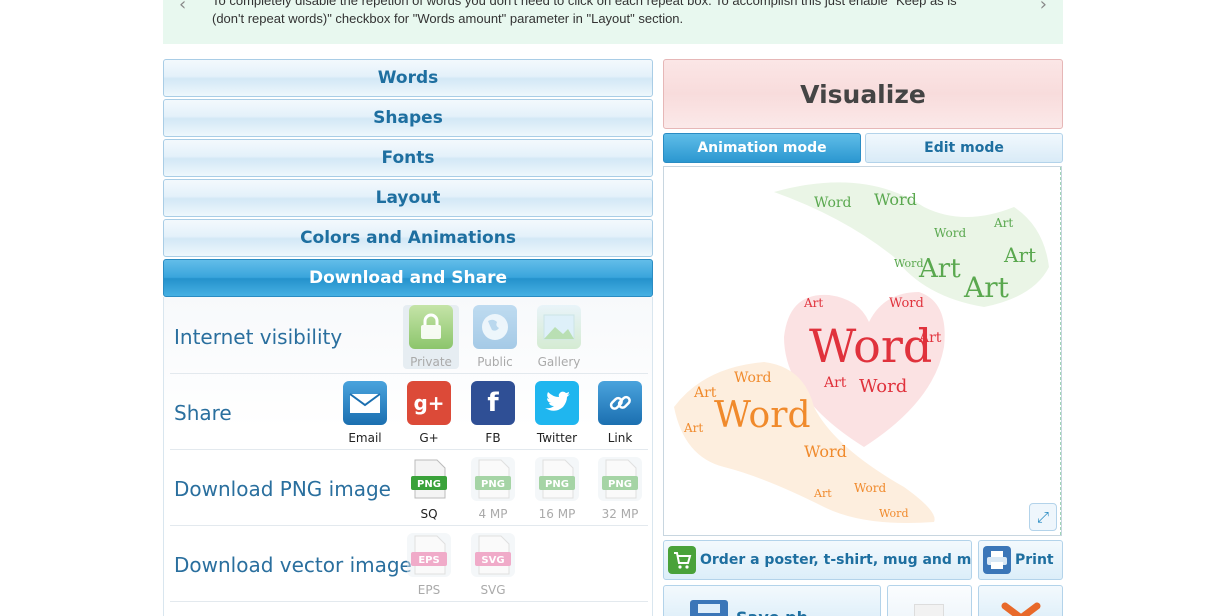  What do you see at coordinates (495, 327) in the screenshot?
I see `globe-icon` at bounding box center [495, 327].